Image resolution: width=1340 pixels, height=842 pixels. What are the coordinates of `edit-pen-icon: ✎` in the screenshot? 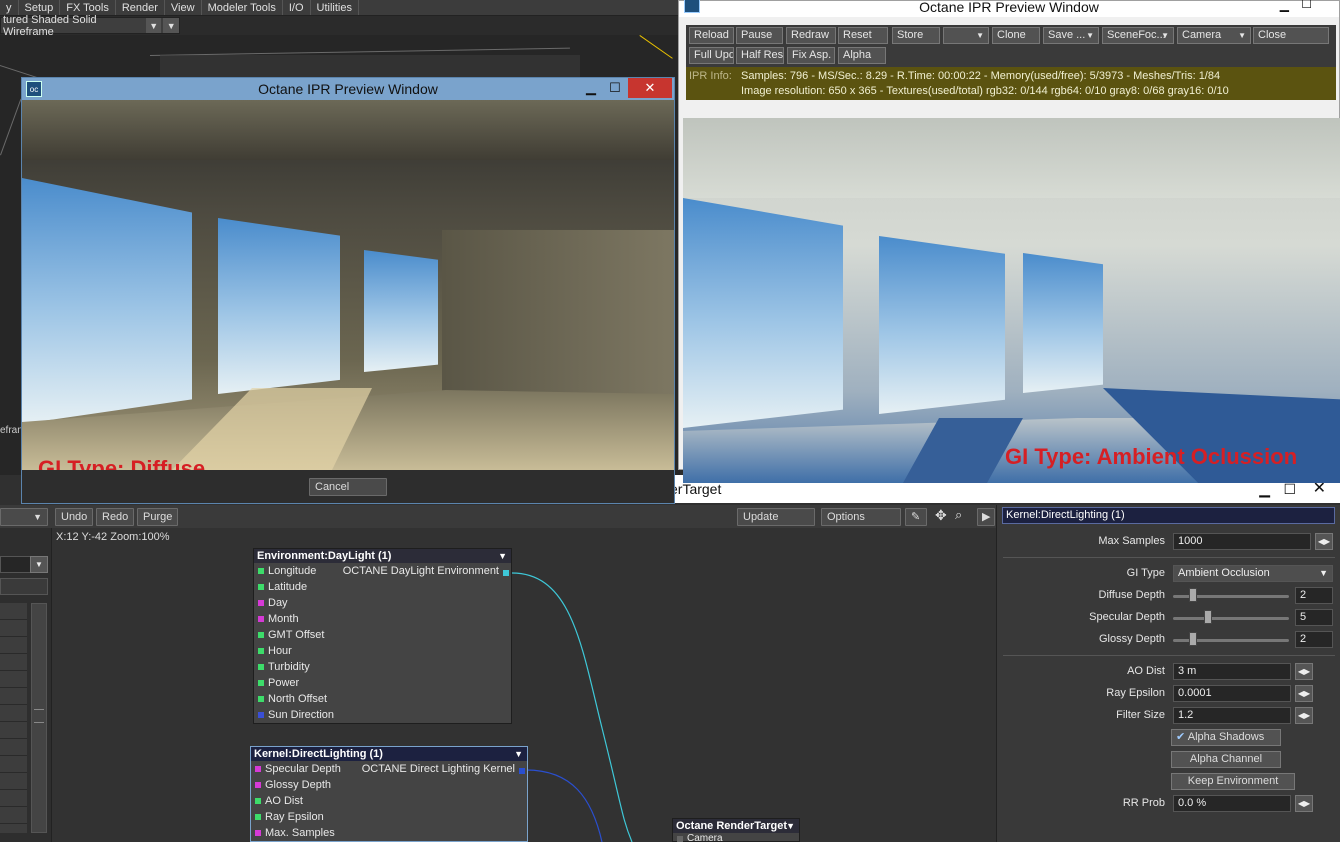 It's located at (916, 517).